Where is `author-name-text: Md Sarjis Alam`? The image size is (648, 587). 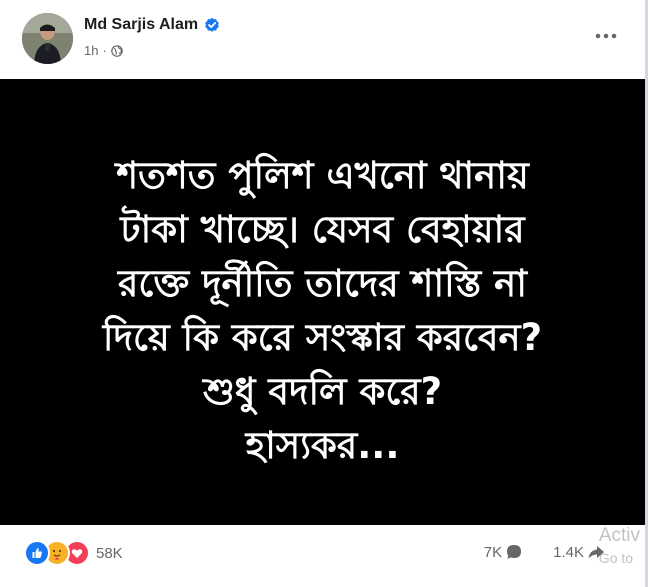 author-name-text: Md Sarjis Alam is located at coordinates (141, 25).